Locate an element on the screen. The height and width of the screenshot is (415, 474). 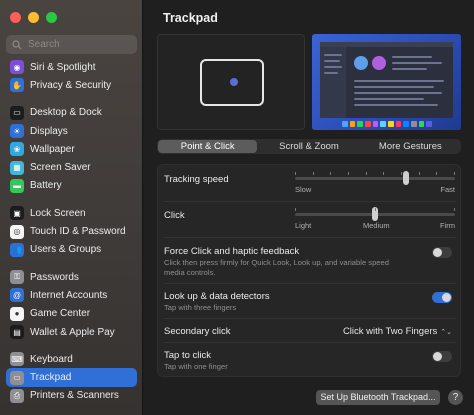
search-field is located at coordinates (71, 44).